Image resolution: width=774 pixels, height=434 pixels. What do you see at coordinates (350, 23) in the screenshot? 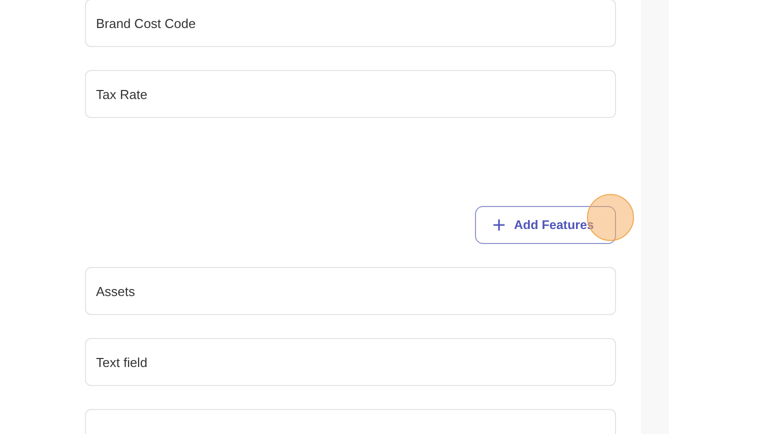
I see `field-card: Brand Cost Code` at bounding box center [350, 23].